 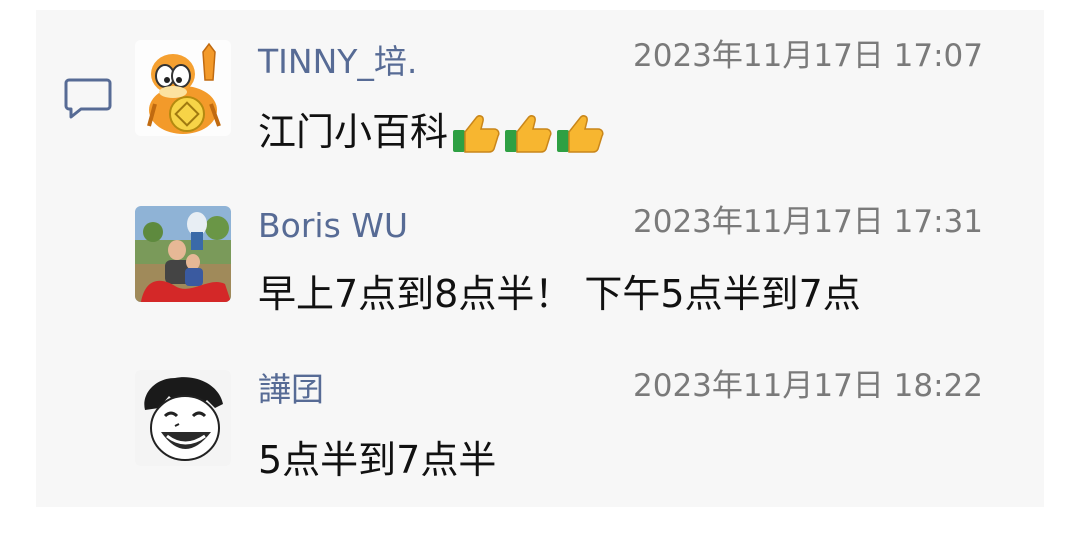 I want to click on comment-text: 5点半到7点半, so click(x=377, y=460).